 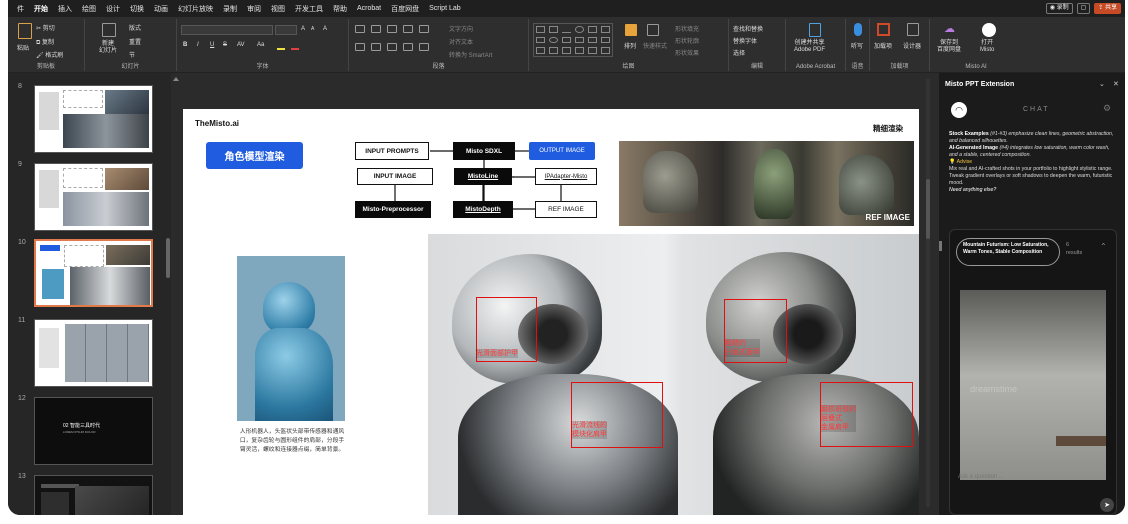 What do you see at coordinates (212, 45) in the screenshot?
I see `underline-button: U` at bounding box center [212, 45].